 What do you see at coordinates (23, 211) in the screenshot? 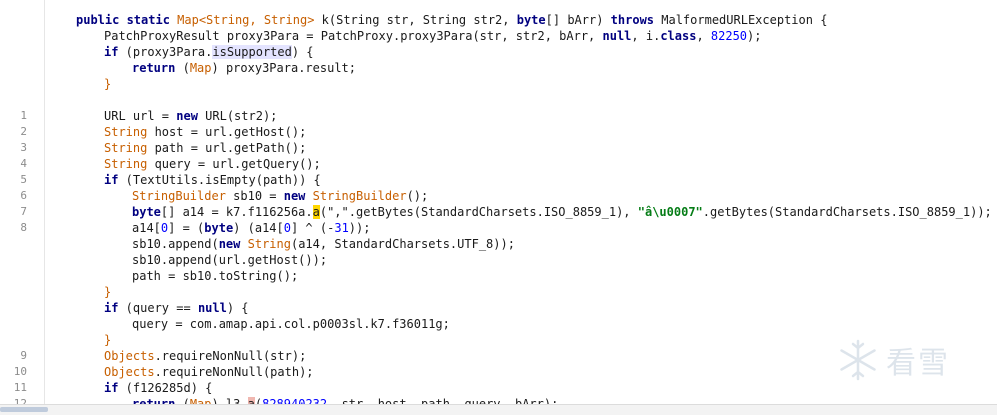
I see `line-number: 7` at bounding box center [23, 211].